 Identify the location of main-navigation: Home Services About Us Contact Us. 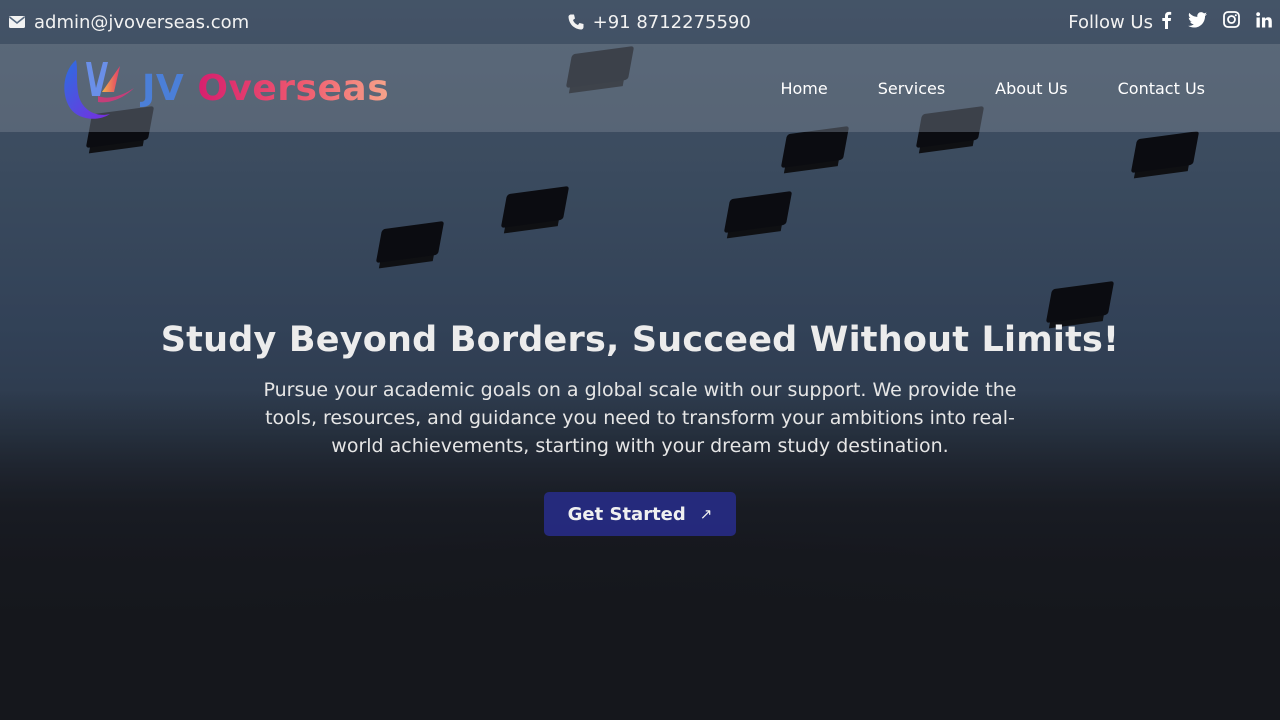
(992, 88).